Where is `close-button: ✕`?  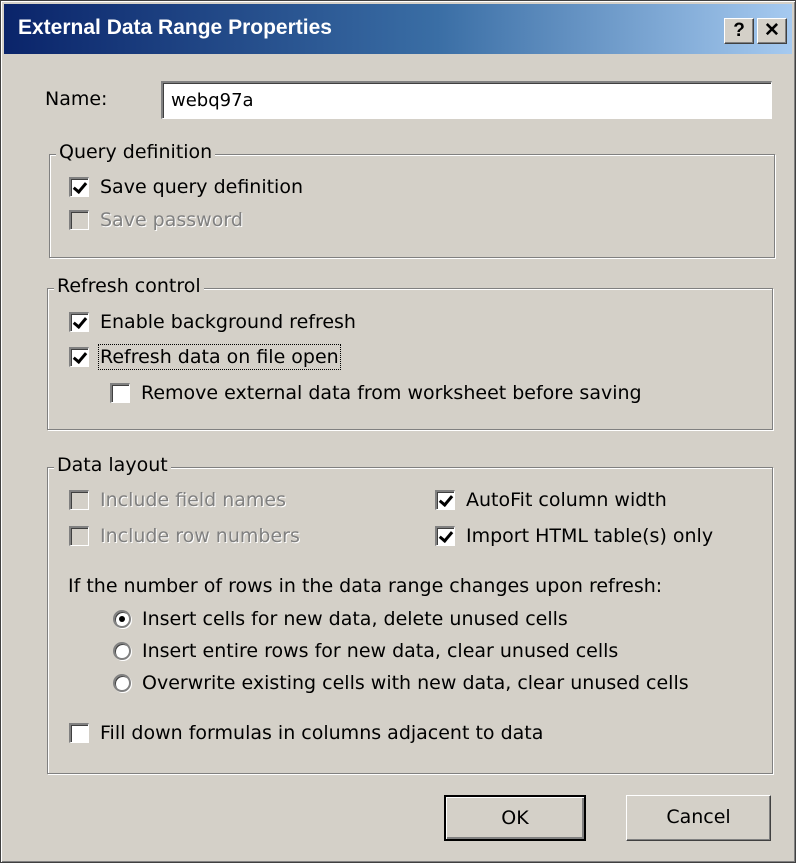
close-button: ✕ is located at coordinates (772, 31).